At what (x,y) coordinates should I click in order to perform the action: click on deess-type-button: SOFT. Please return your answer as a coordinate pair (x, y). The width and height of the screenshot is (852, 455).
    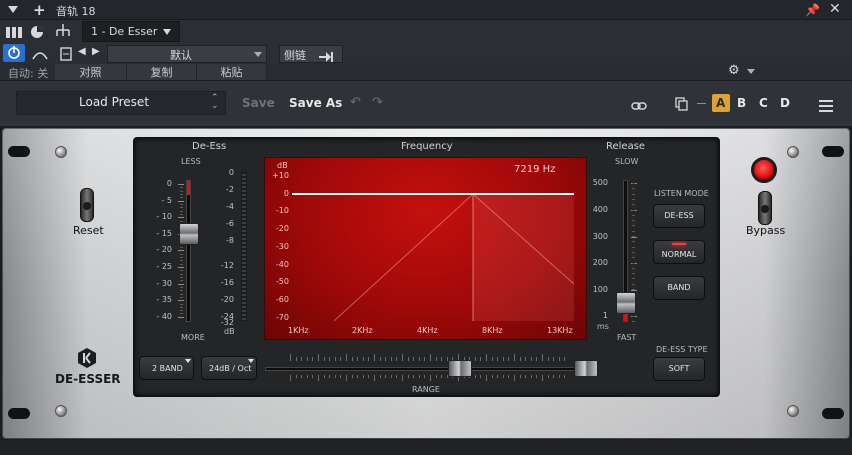
    Looking at the image, I should click on (679, 369).